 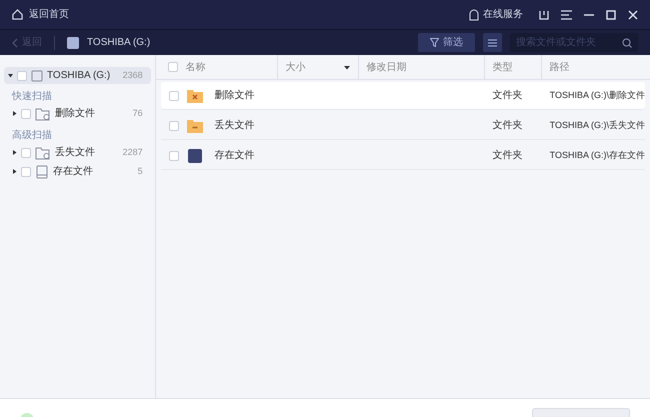 What do you see at coordinates (234, 125) in the screenshot?
I see `table-cell-text: 丢失文件` at bounding box center [234, 125].